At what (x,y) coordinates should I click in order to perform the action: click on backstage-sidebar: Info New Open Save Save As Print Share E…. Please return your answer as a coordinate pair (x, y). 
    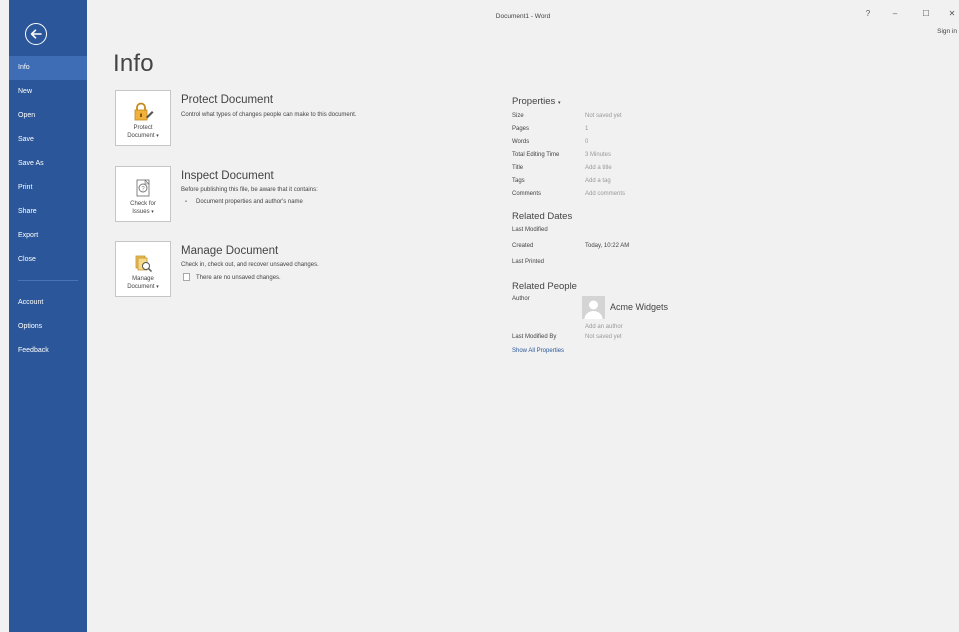
    Looking at the image, I should click on (48, 316).